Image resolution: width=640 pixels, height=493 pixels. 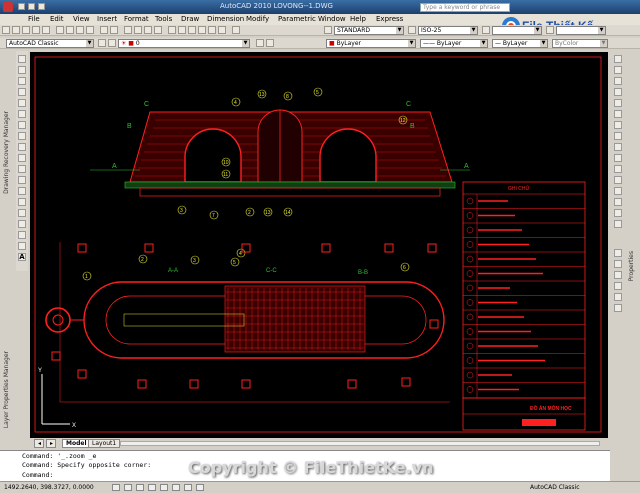 What do you see at coordinates (618, 213) in the screenshot?
I see `fillet-icon` at bounding box center [618, 213].